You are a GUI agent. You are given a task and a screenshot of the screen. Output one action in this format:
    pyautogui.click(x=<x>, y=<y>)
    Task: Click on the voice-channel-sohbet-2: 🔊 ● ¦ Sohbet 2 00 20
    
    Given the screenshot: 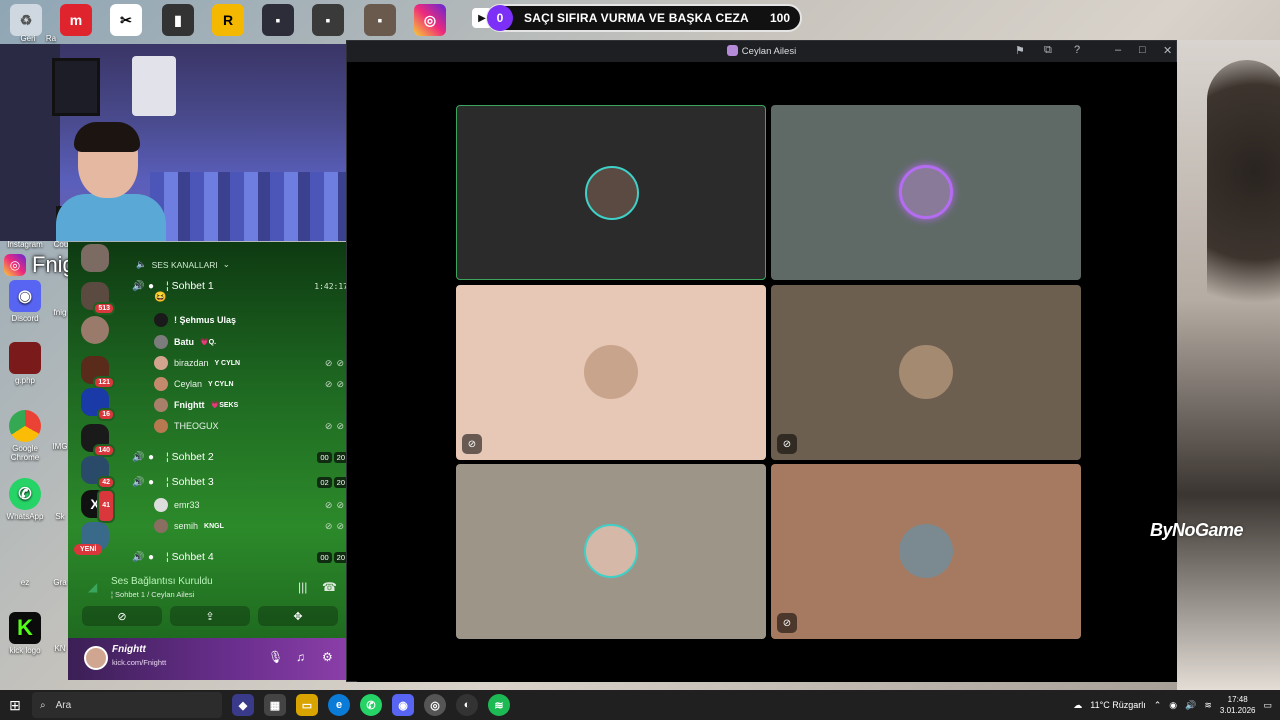 What is the action you would take?
    pyautogui.click(x=240, y=457)
    